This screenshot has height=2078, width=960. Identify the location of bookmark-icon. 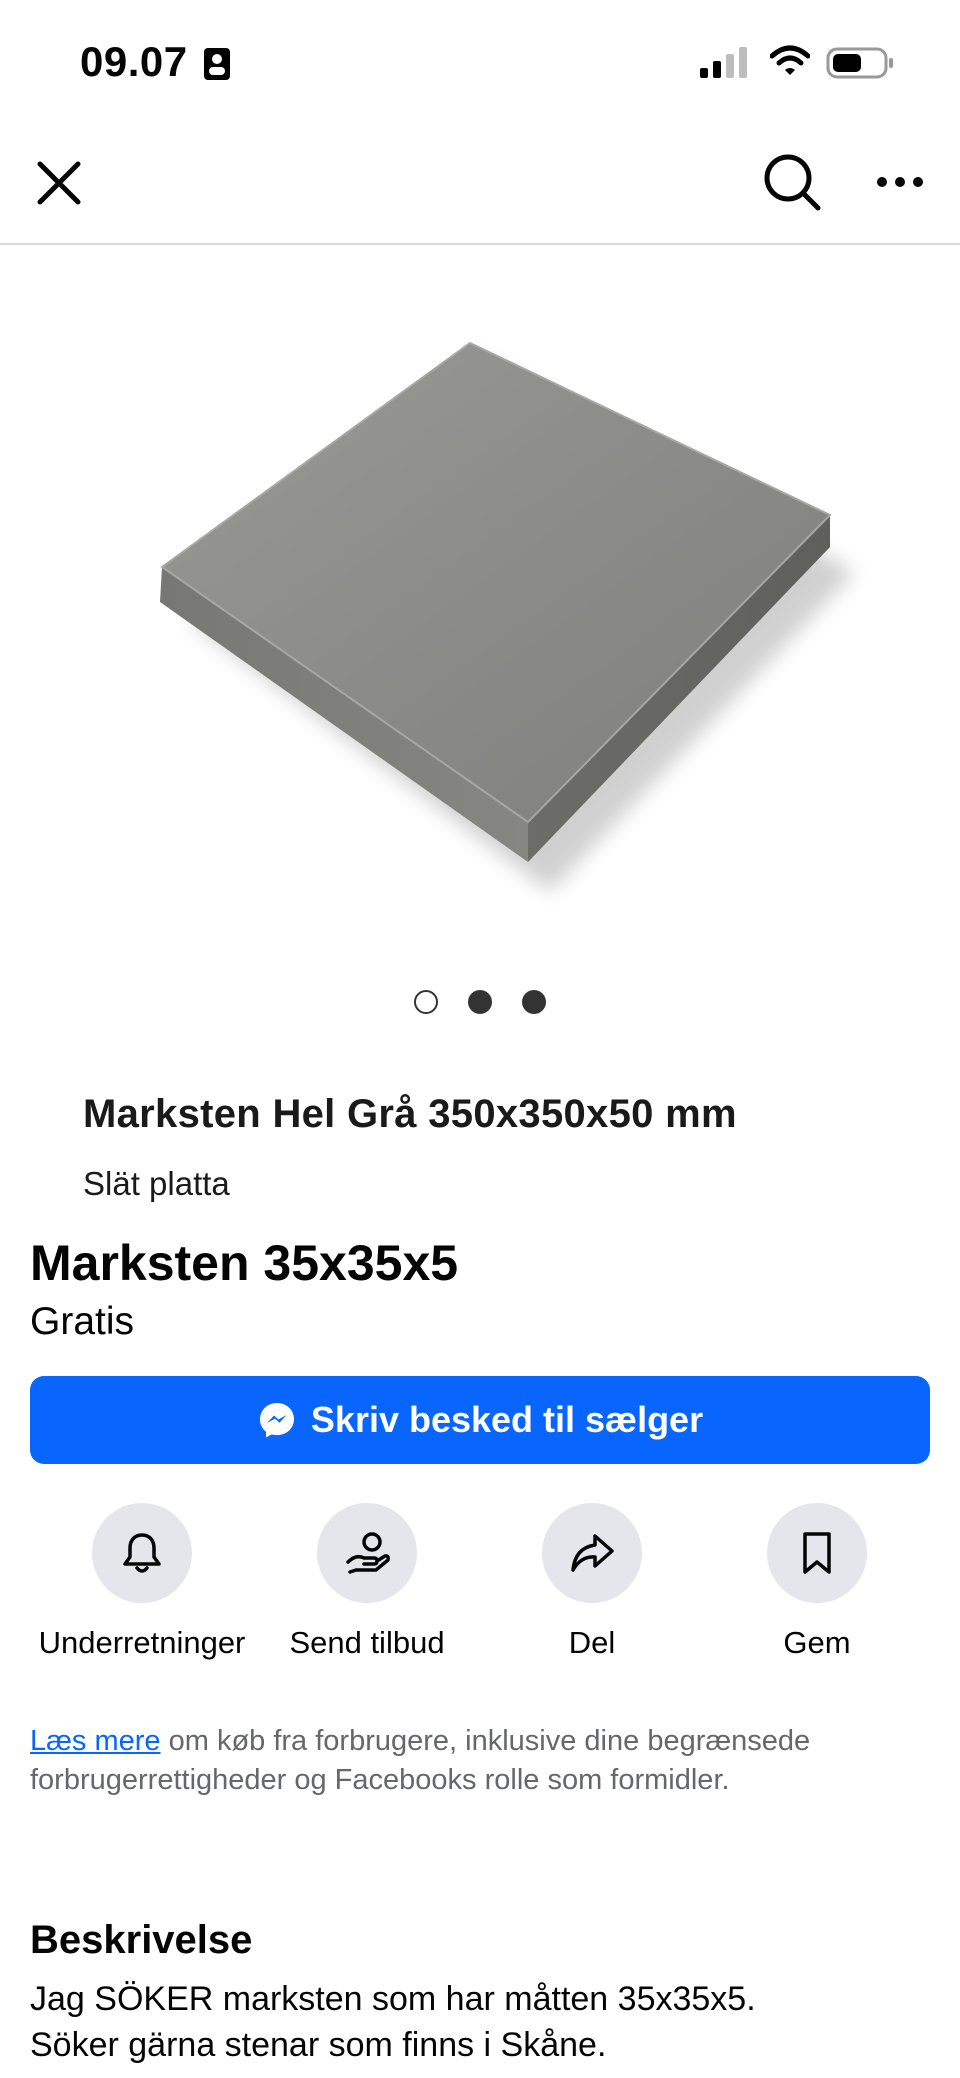
(817, 1553).